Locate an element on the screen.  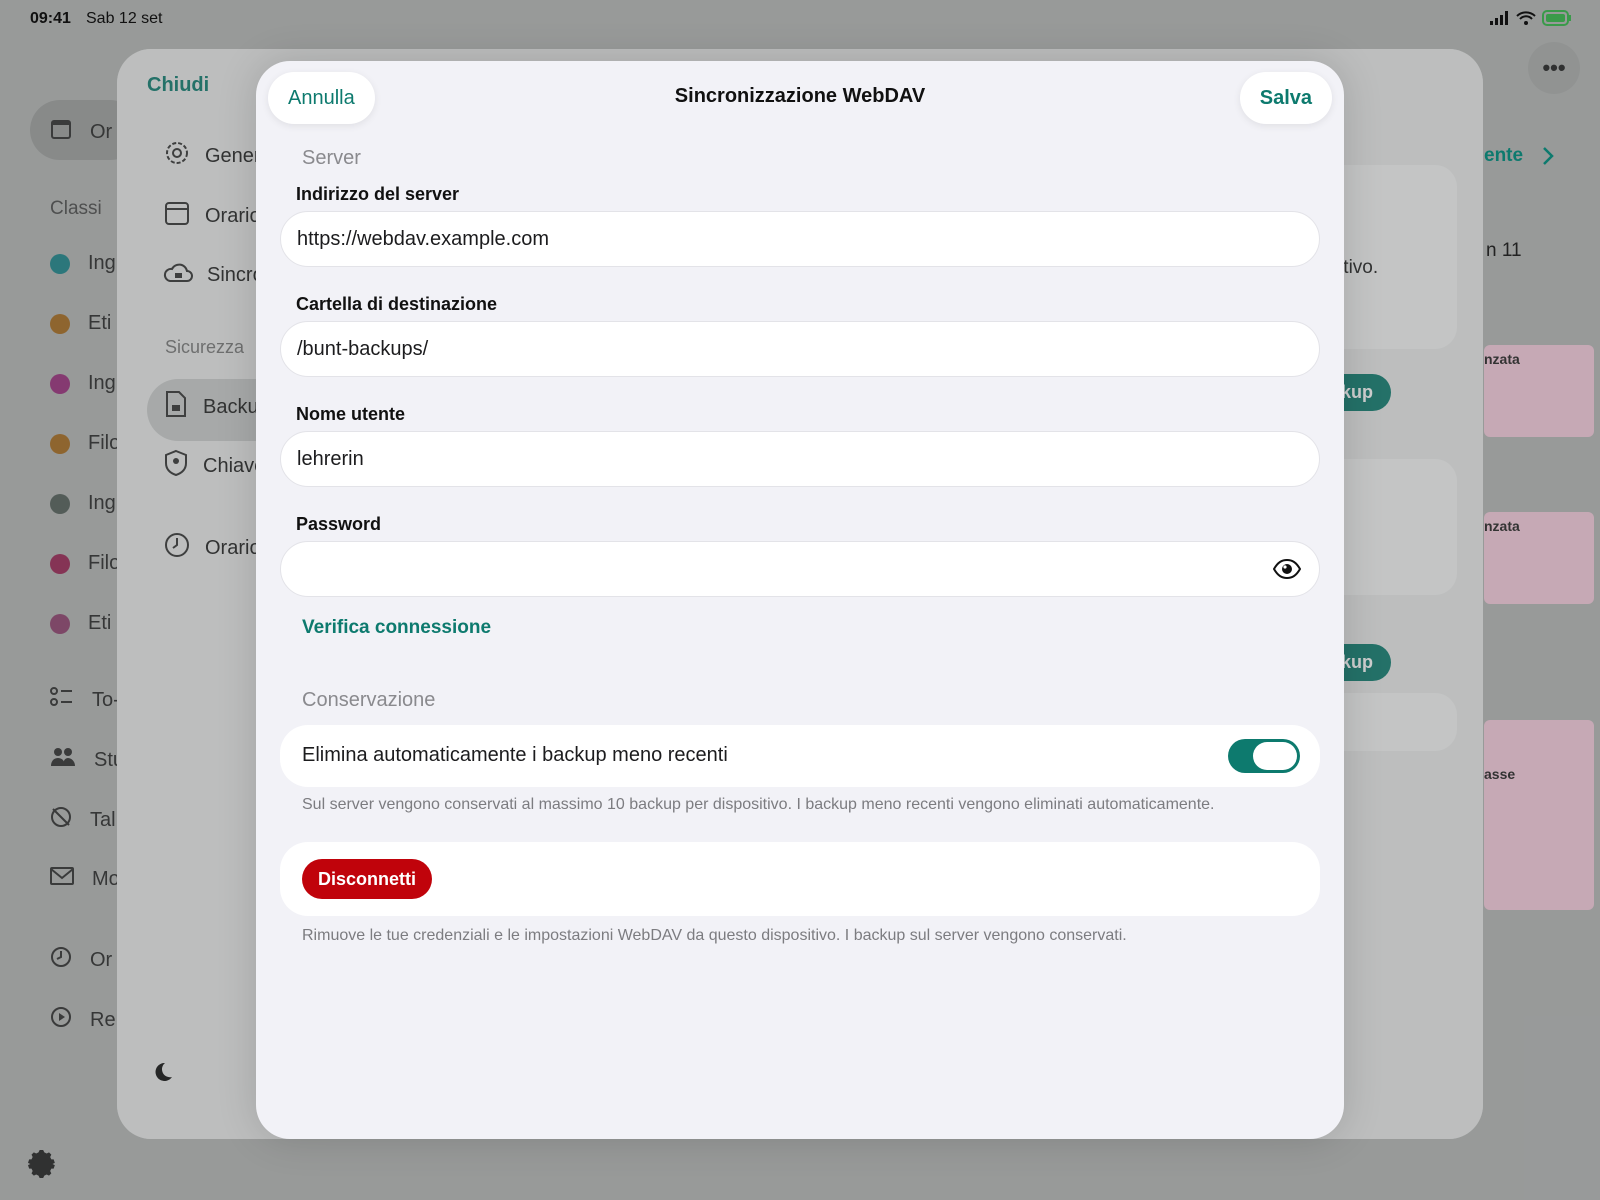
modal-title: Sincronizzazione WebDAV is located at coordinates (800, 96).